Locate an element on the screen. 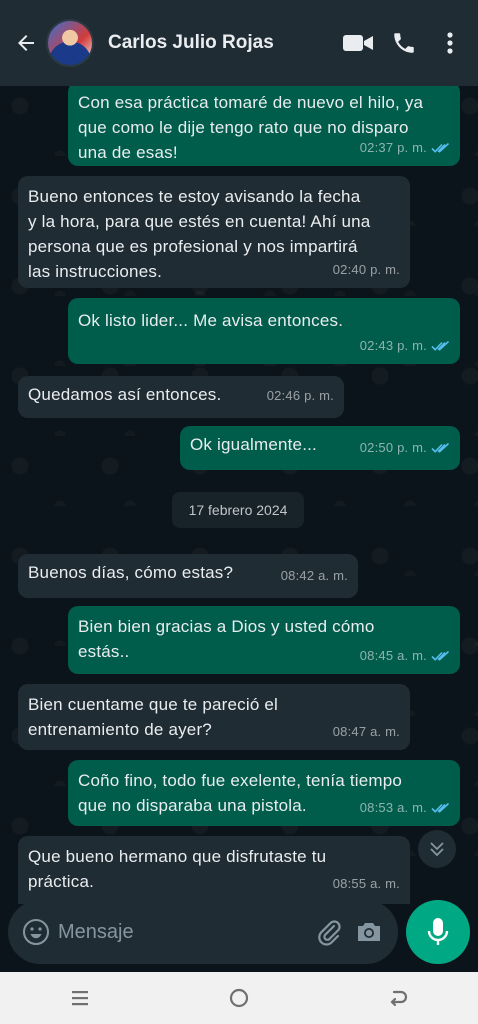 The width and height of the screenshot is (478, 1024). mic-icon is located at coordinates (438, 931).